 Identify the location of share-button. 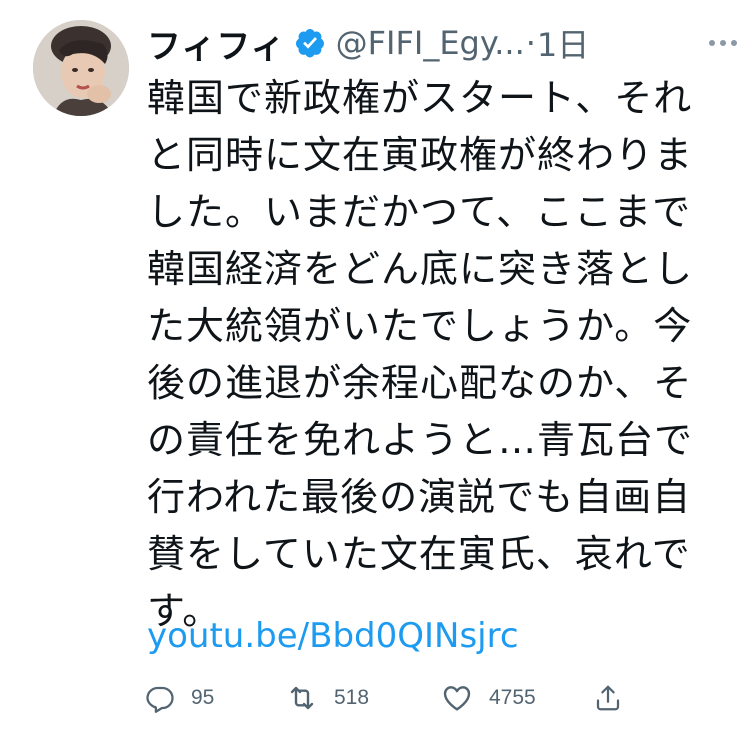
(608, 698).